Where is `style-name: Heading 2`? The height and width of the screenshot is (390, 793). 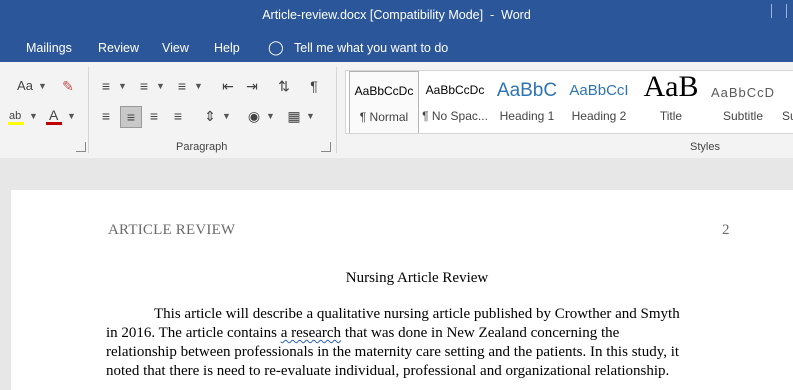
style-name: Heading 2 is located at coordinates (599, 116).